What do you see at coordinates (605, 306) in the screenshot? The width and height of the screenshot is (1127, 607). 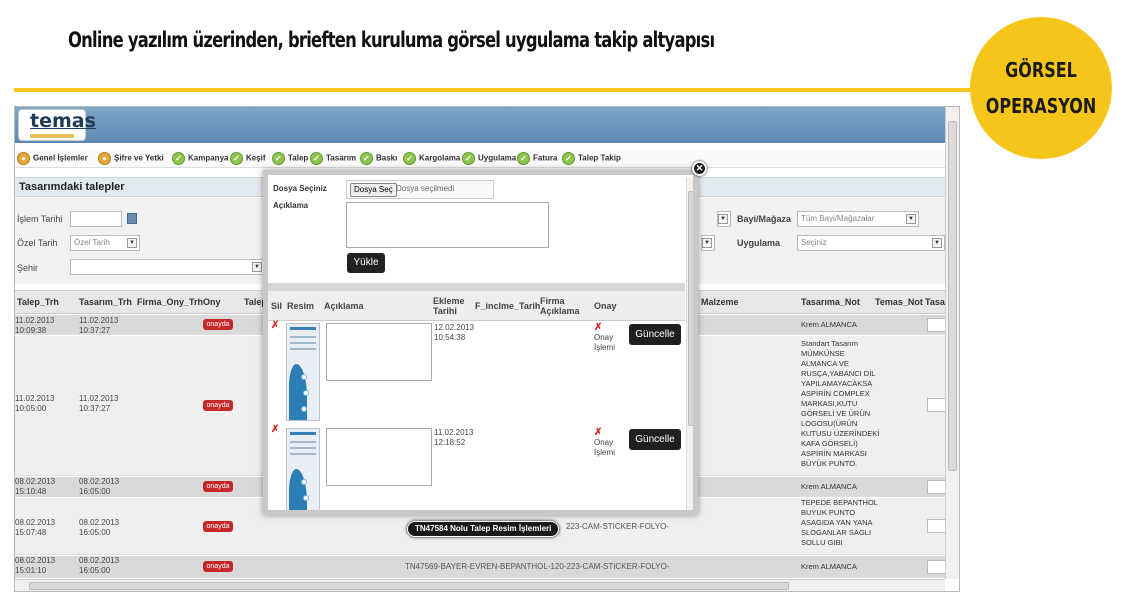 I see `col-onay: Onay` at bounding box center [605, 306].